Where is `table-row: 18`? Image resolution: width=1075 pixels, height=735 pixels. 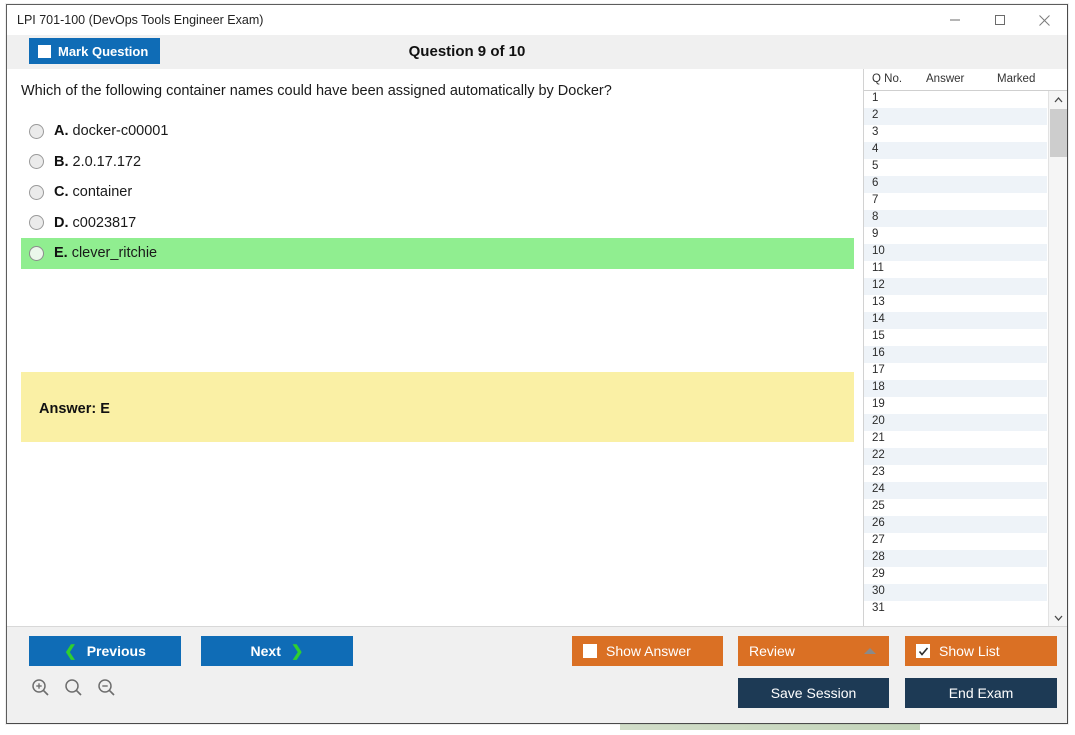
table-row: 18 is located at coordinates (955, 388).